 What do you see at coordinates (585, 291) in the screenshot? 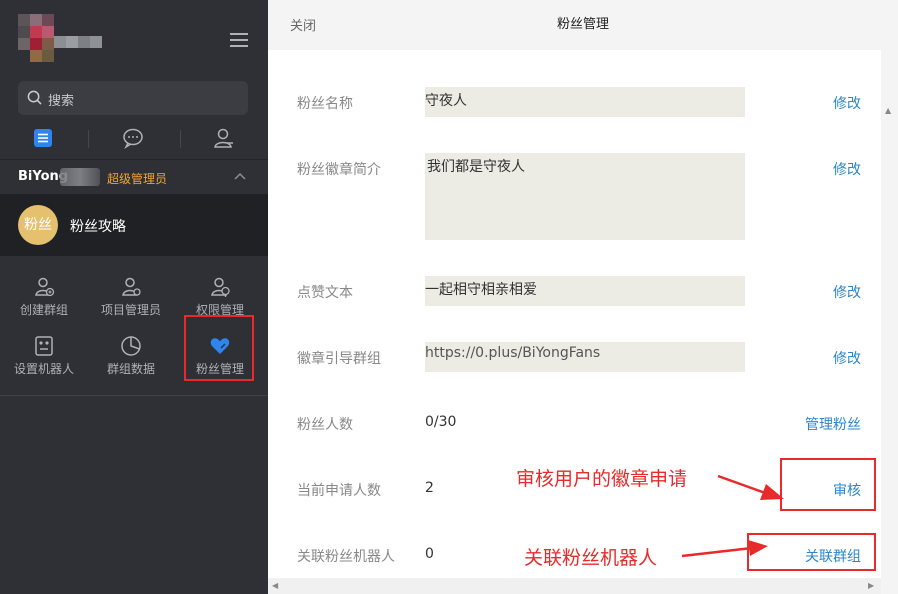
I see `like-text-field: 一起相守相亲相爱` at bounding box center [585, 291].